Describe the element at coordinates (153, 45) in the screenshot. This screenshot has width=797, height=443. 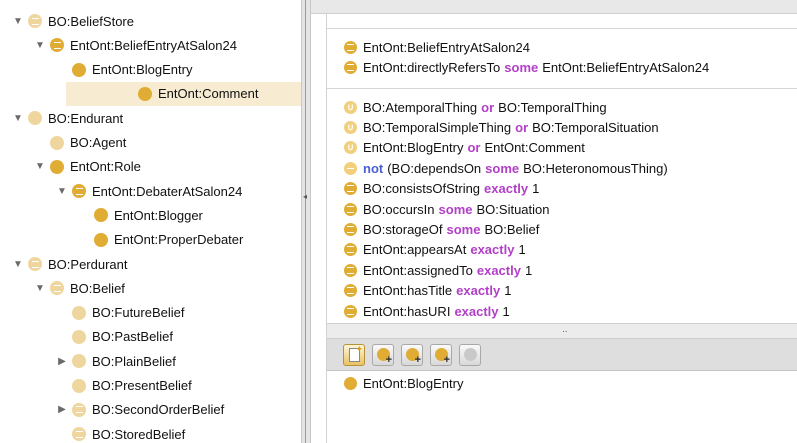
I see `tree-node-label: EntOnt:BeliefEntryAtSalon24` at that location.